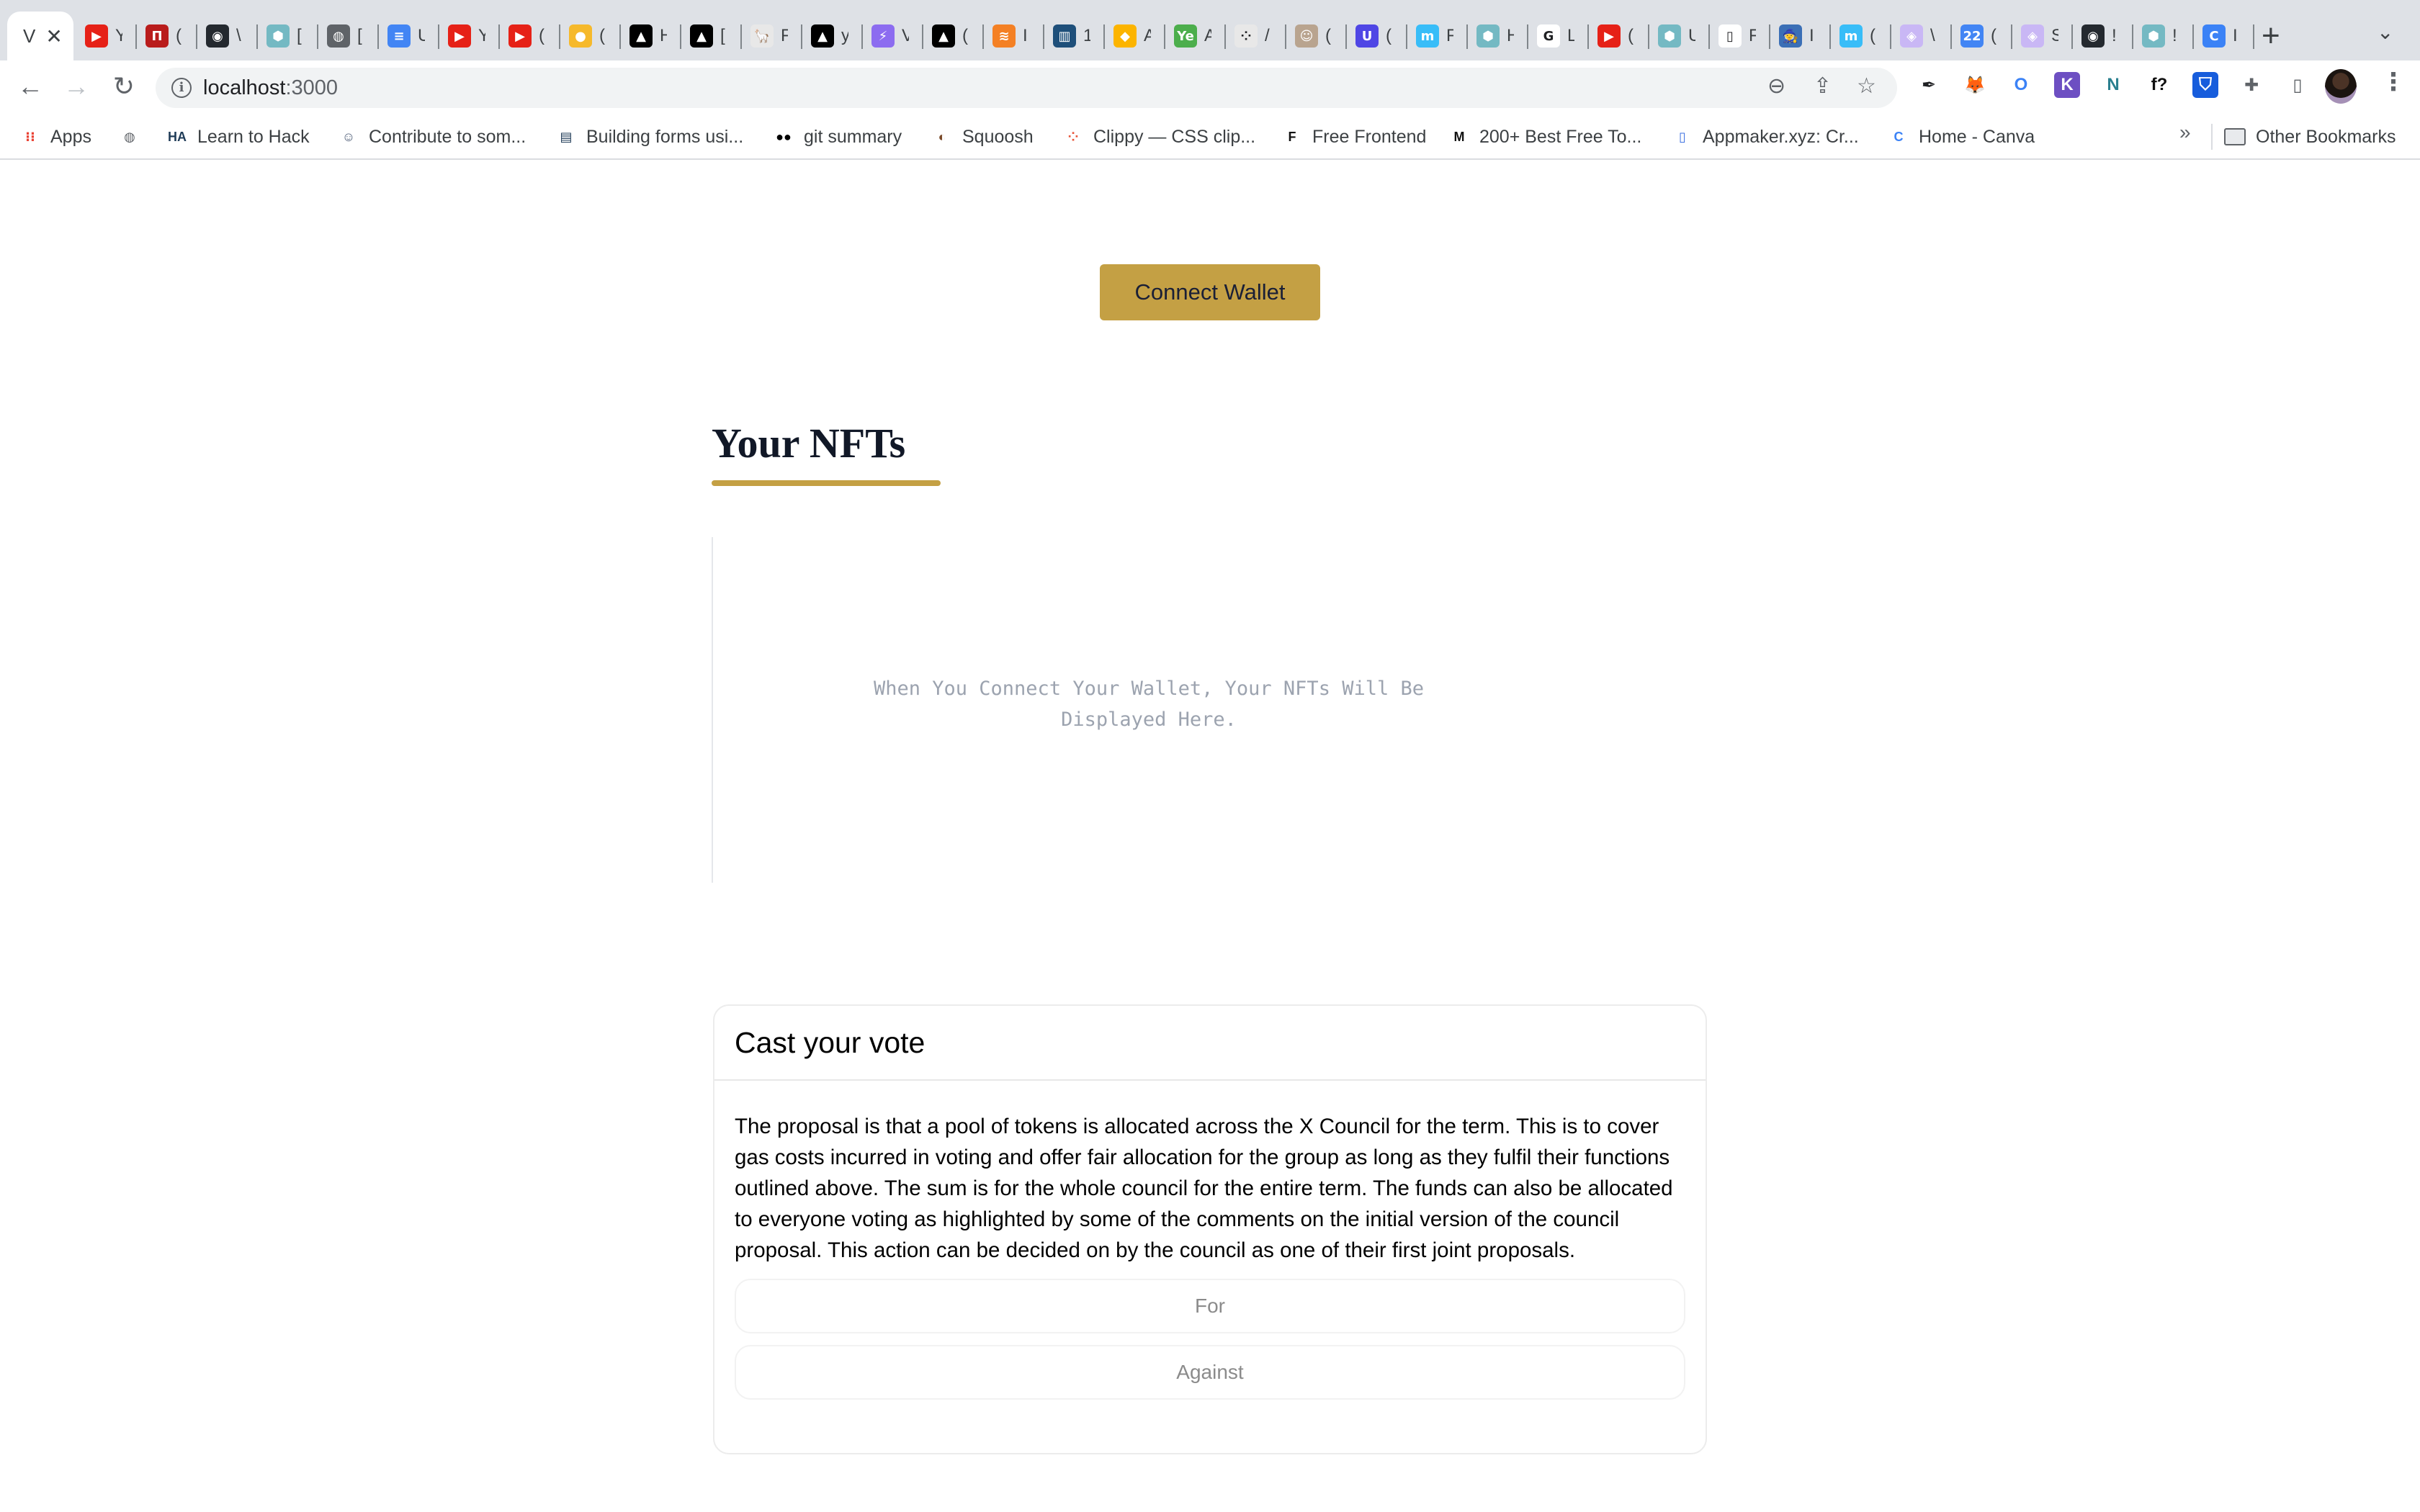 The image size is (2420, 1512). What do you see at coordinates (2205, 85) in the screenshot?
I see `bitwarden-icon: ⛉` at bounding box center [2205, 85].